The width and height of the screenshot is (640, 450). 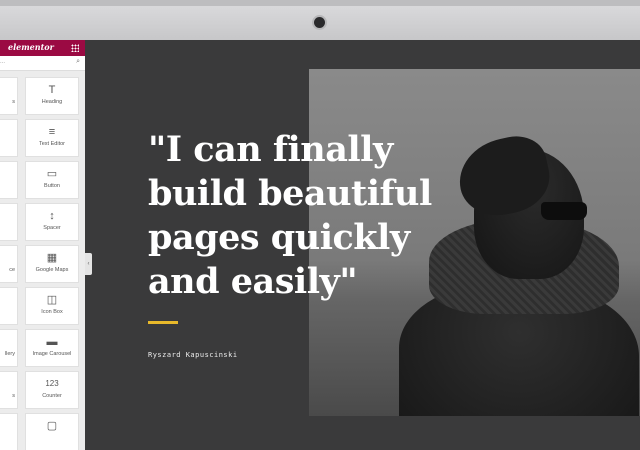 What do you see at coordinates (52, 228) in the screenshot?
I see `widget-label: Spacer` at bounding box center [52, 228].